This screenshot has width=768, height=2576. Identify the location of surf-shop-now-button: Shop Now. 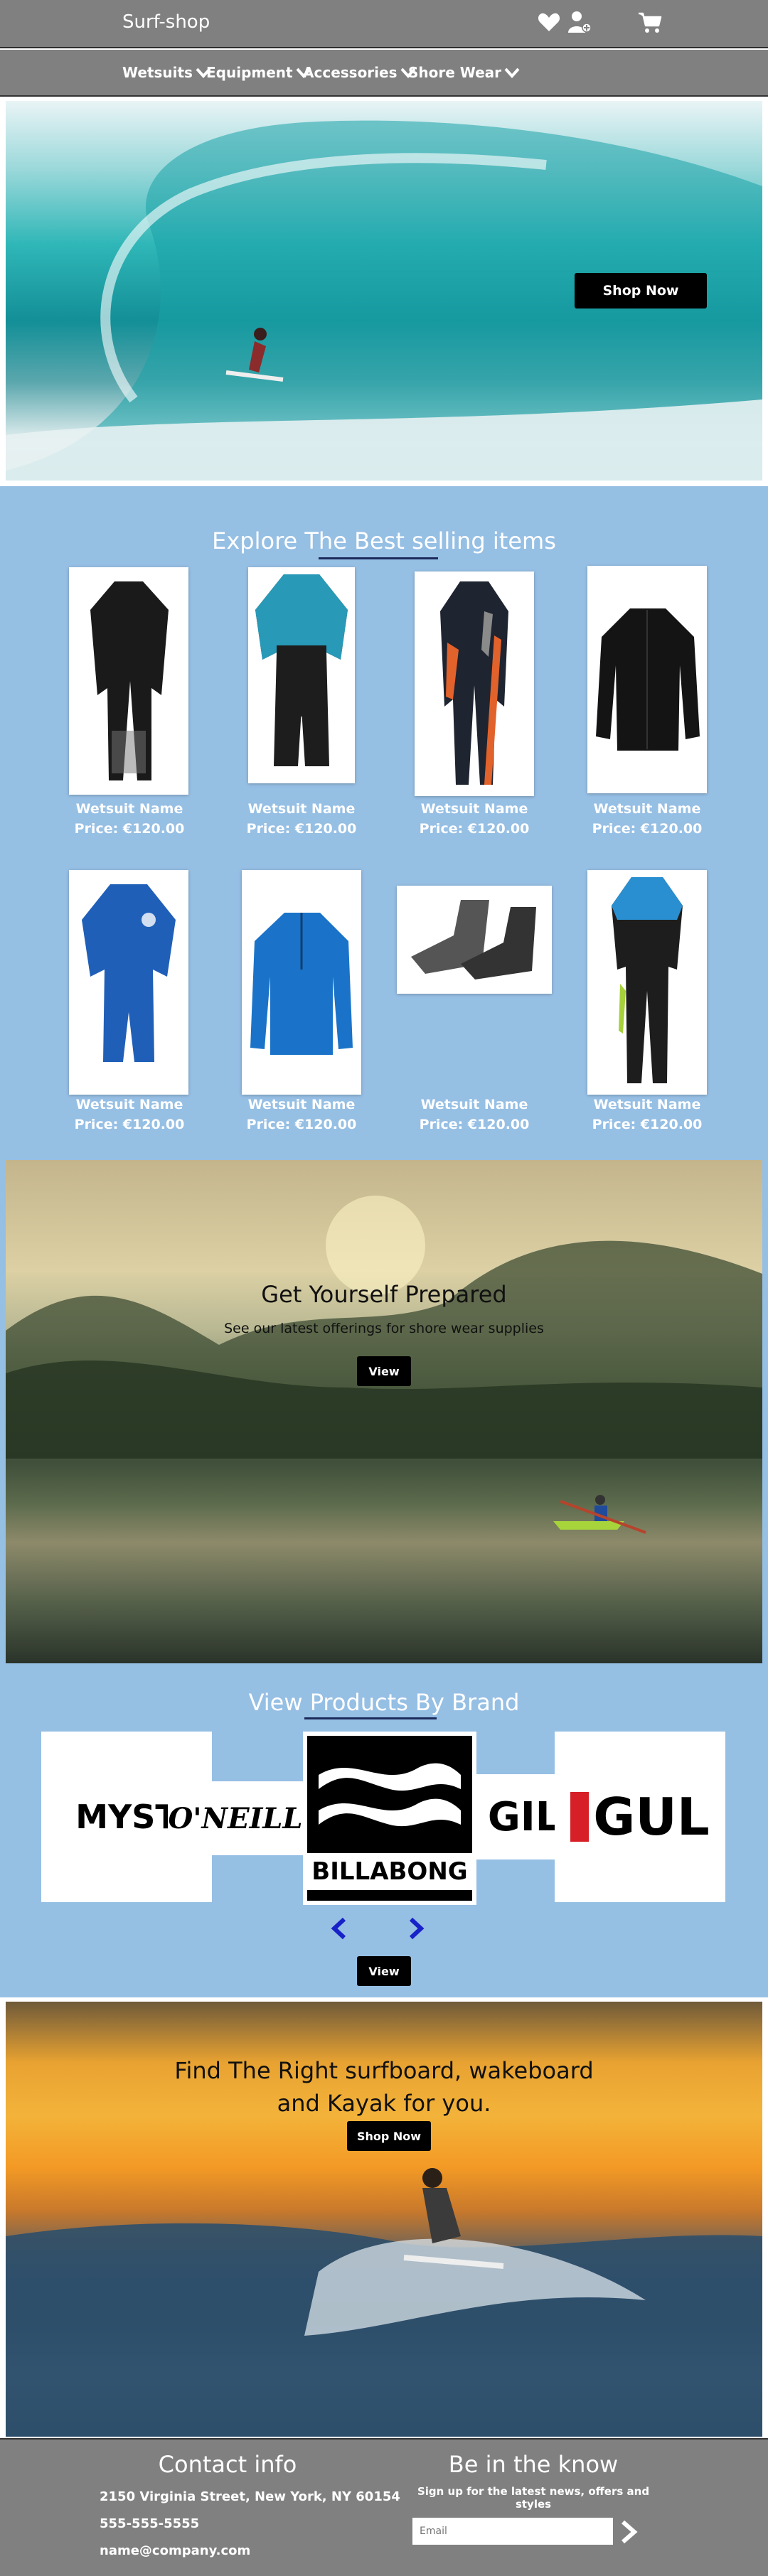
(389, 2136).